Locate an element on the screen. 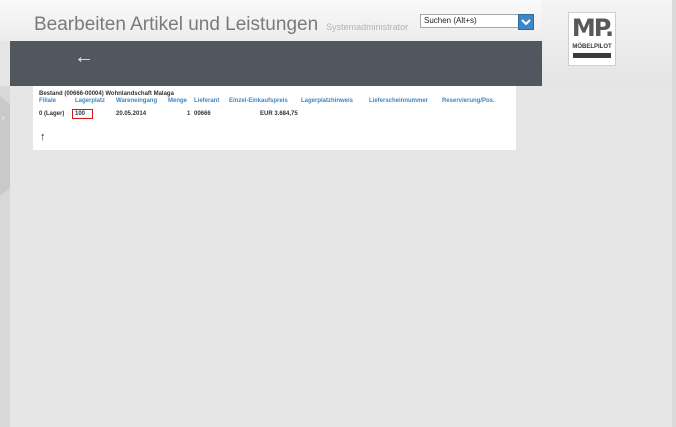  col-lagerplatzhinweis: Lagerplatzhinweis is located at coordinates (327, 101).